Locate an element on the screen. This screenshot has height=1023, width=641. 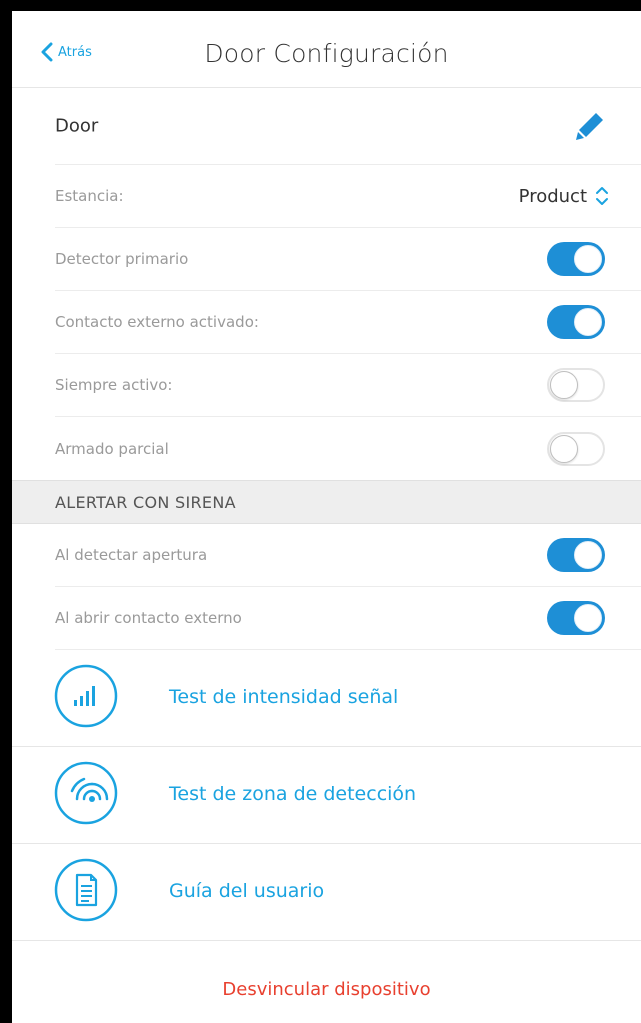
action-label: Test de zona de detección is located at coordinates (293, 794).